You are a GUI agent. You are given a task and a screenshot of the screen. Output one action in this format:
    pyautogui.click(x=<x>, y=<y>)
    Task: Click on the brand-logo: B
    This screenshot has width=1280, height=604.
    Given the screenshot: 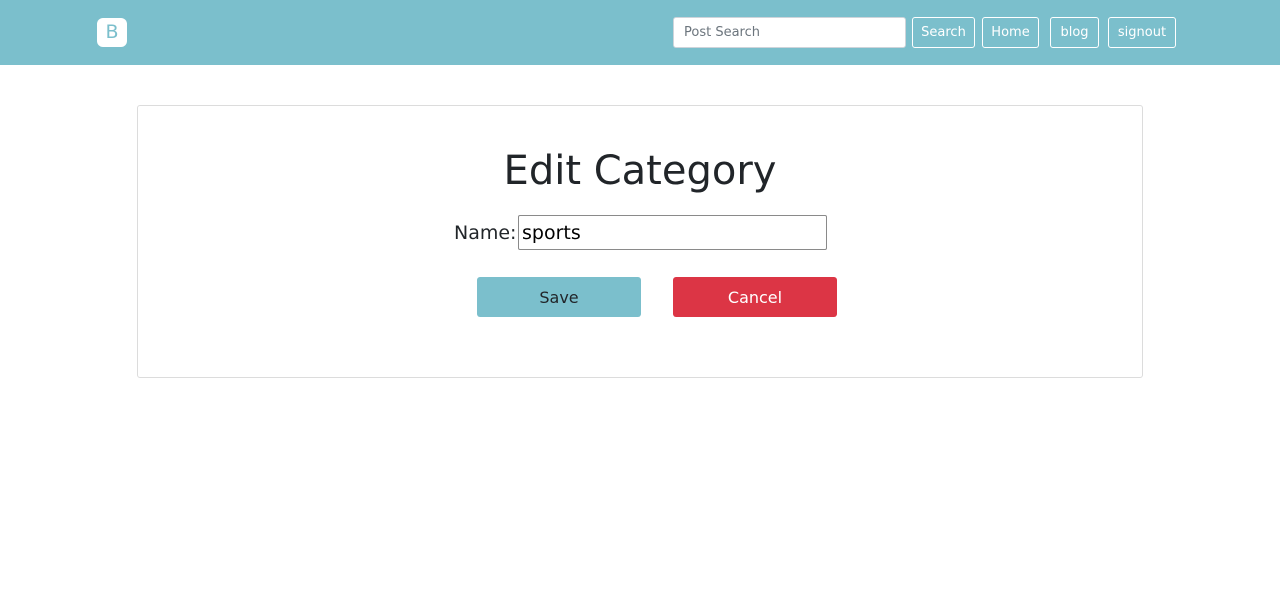 What is the action you would take?
    pyautogui.click(x=112, y=32)
    